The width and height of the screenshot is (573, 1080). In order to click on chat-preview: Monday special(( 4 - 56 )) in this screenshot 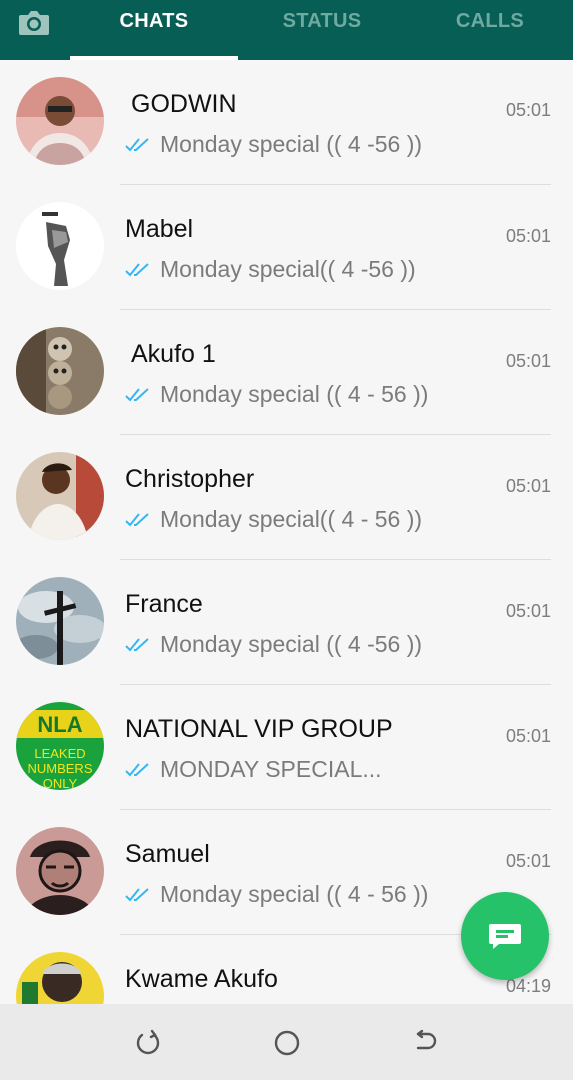, I will do `click(273, 519)`.